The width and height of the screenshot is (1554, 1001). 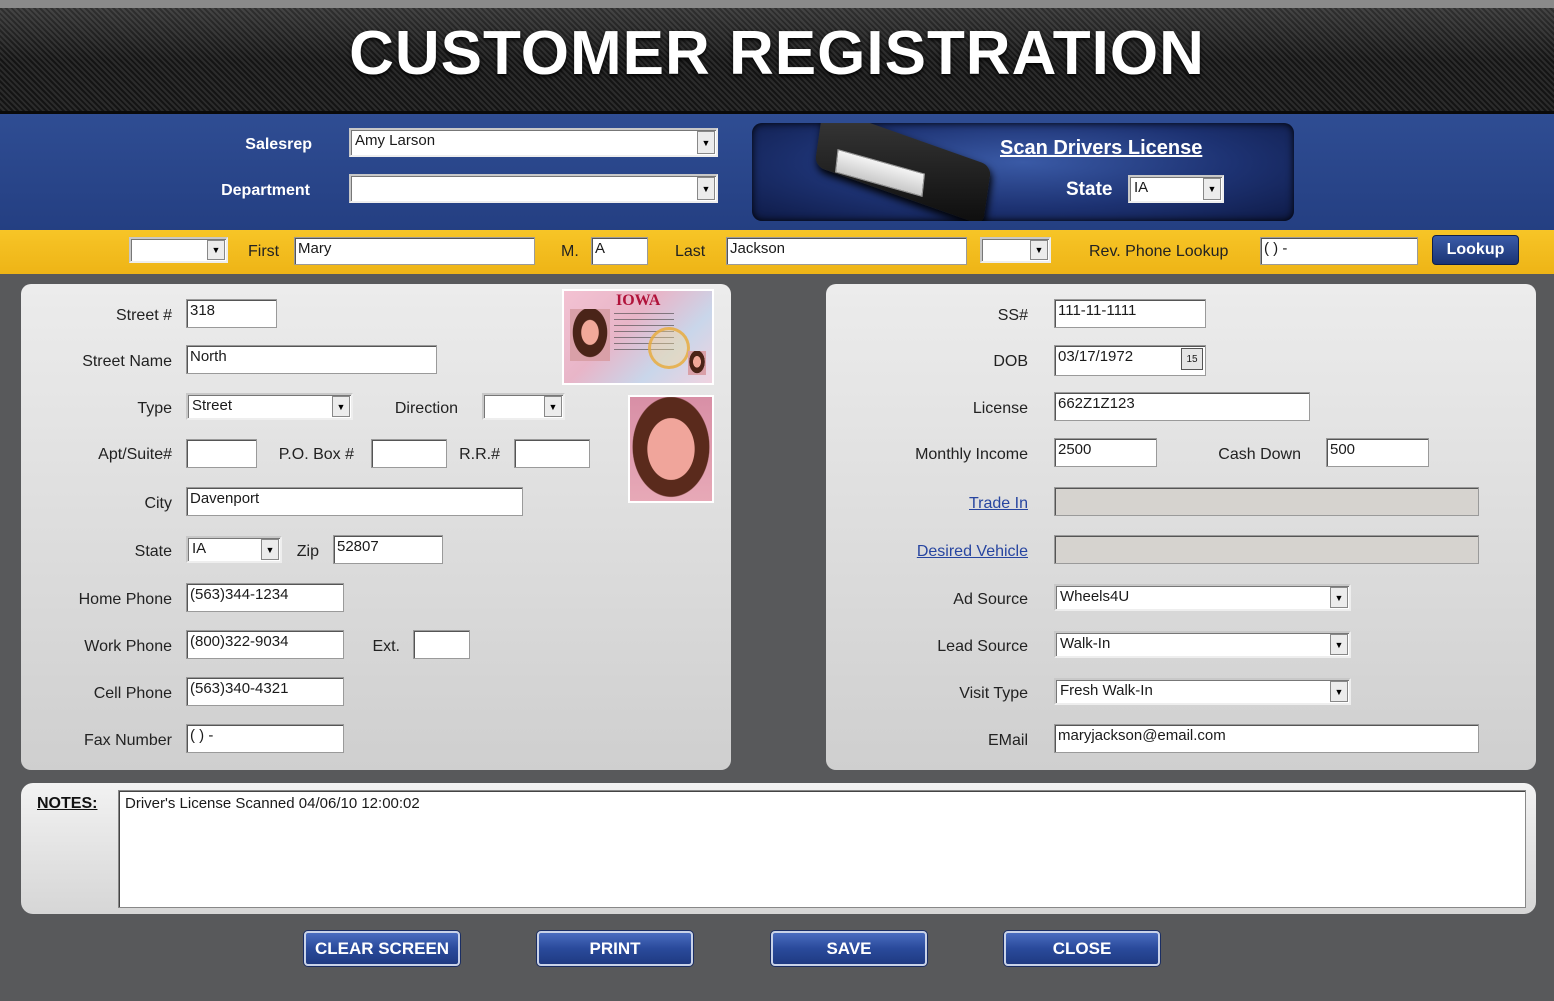 What do you see at coordinates (388, 549) in the screenshot?
I see `zip-field: 52807` at bounding box center [388, 549].